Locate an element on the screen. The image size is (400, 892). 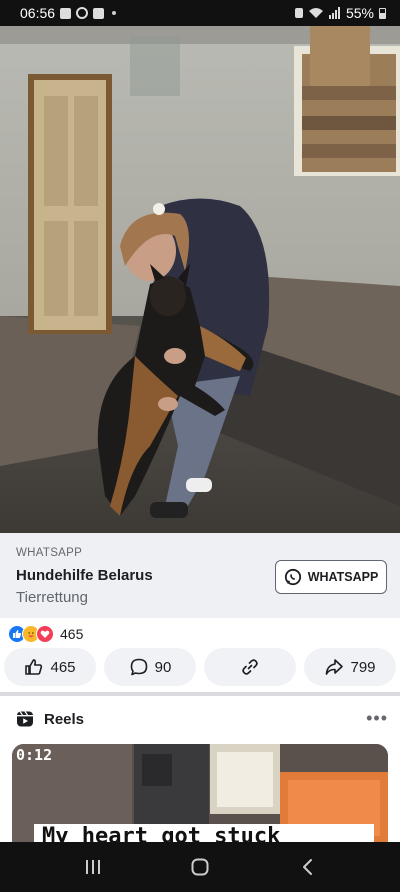
battery-percent: 55% is located at coordinates (359, 13).